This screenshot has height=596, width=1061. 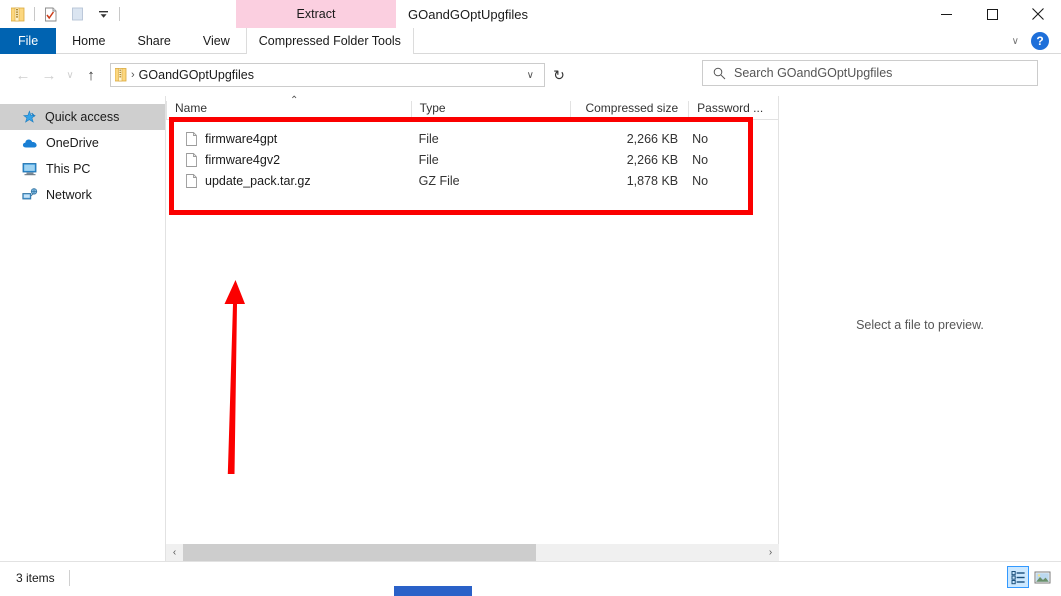 I want to click on tab-home: Home, so click(x=88, y=41).